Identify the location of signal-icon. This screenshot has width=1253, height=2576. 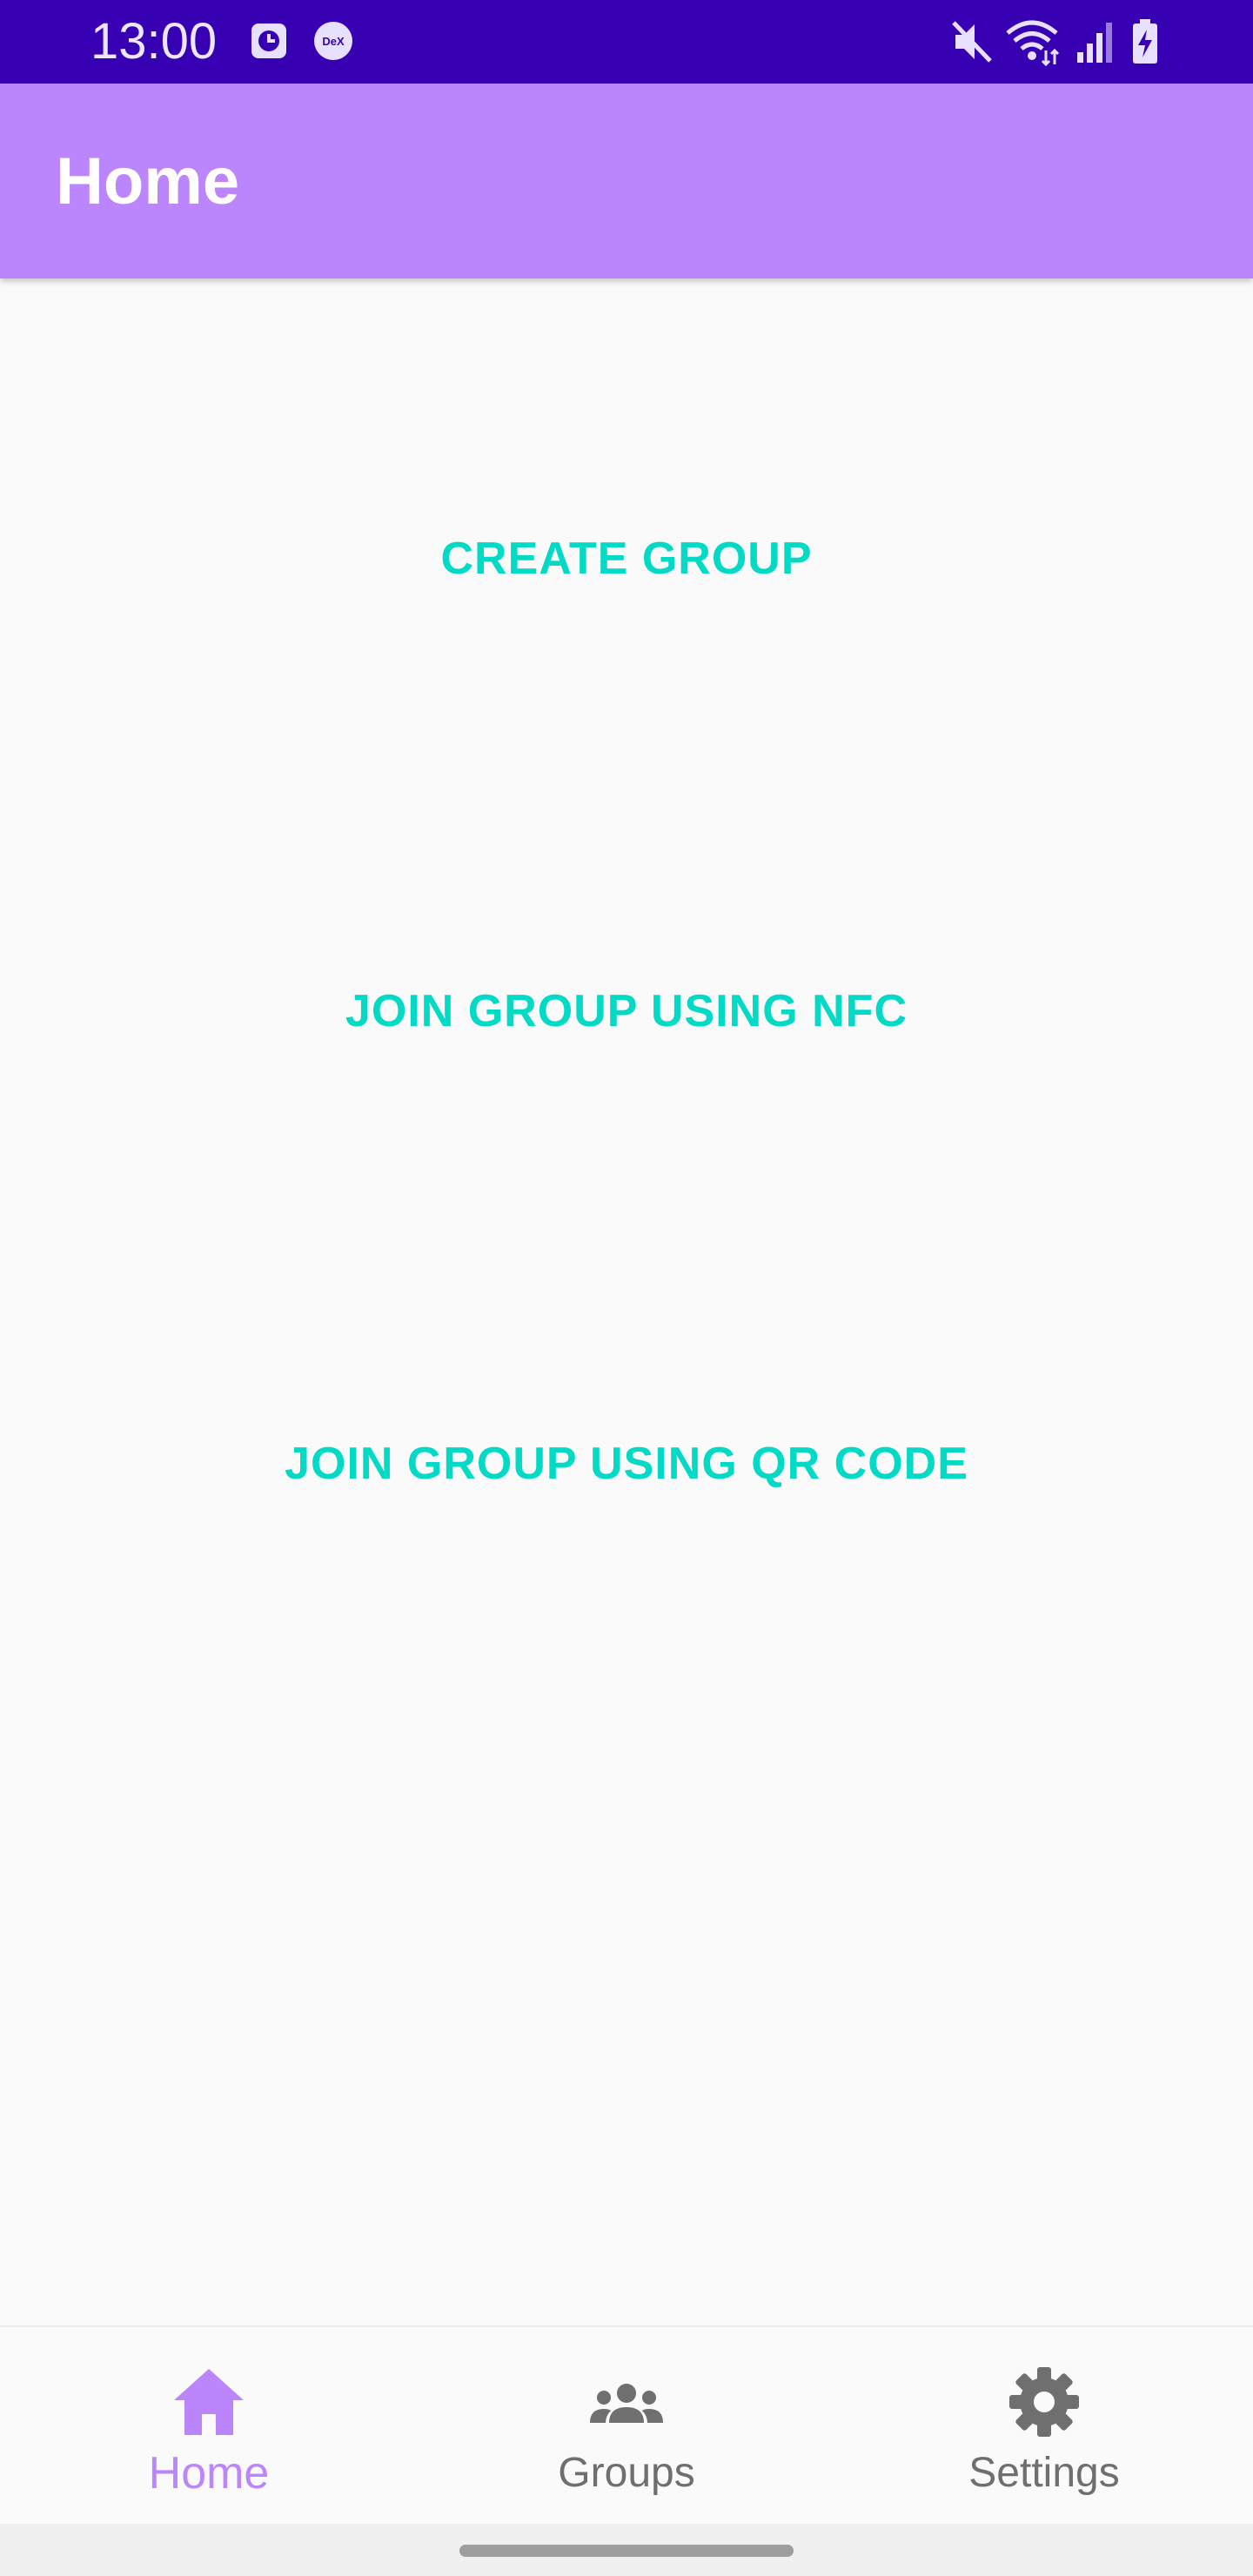
(1095, 41).